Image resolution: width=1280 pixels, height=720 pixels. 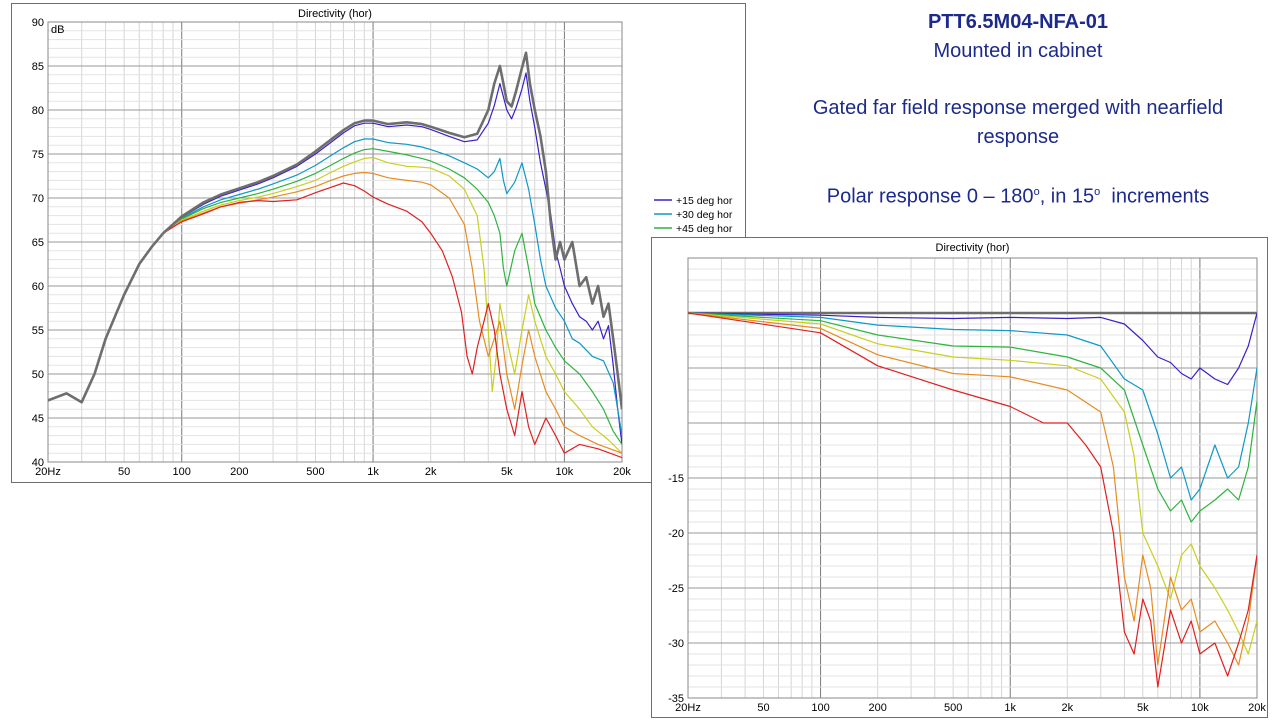 What do you see at coordinates (676, 479) in the screenshot?
I see `y-tick-label: -15` at bounding box center [676, 479].